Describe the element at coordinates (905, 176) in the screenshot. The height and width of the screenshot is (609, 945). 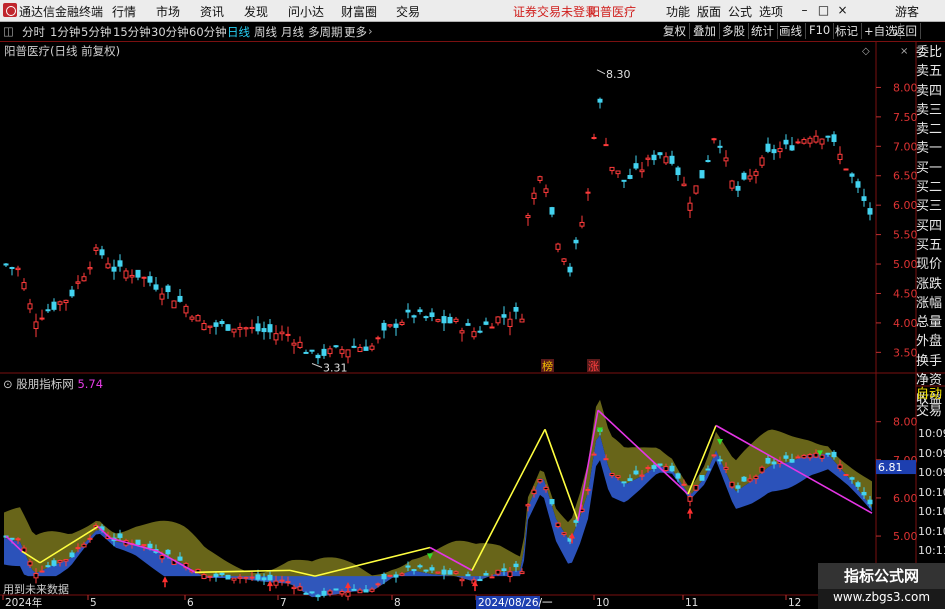
I see `y-tick-label: 6.50` at that location.